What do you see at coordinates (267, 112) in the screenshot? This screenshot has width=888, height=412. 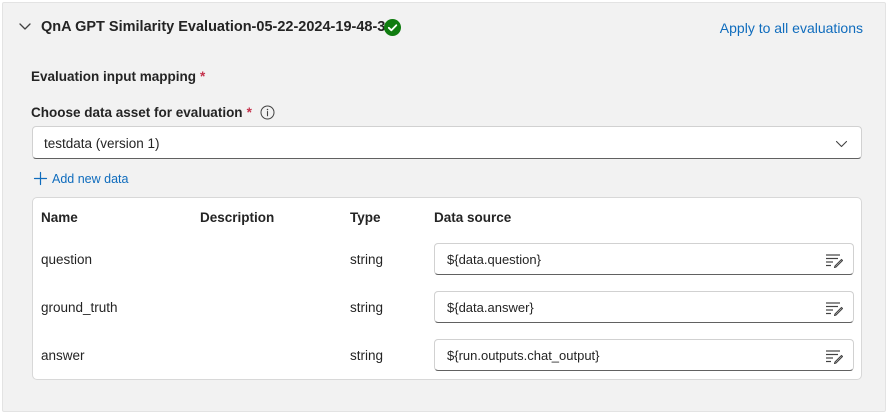 I see `info-icon` at bounding box center [267, 112].